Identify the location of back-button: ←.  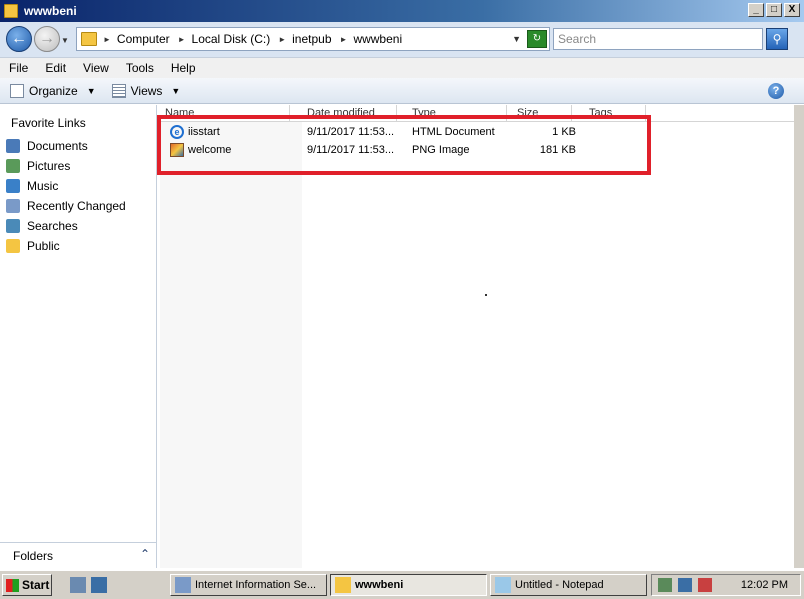
(19, 39).